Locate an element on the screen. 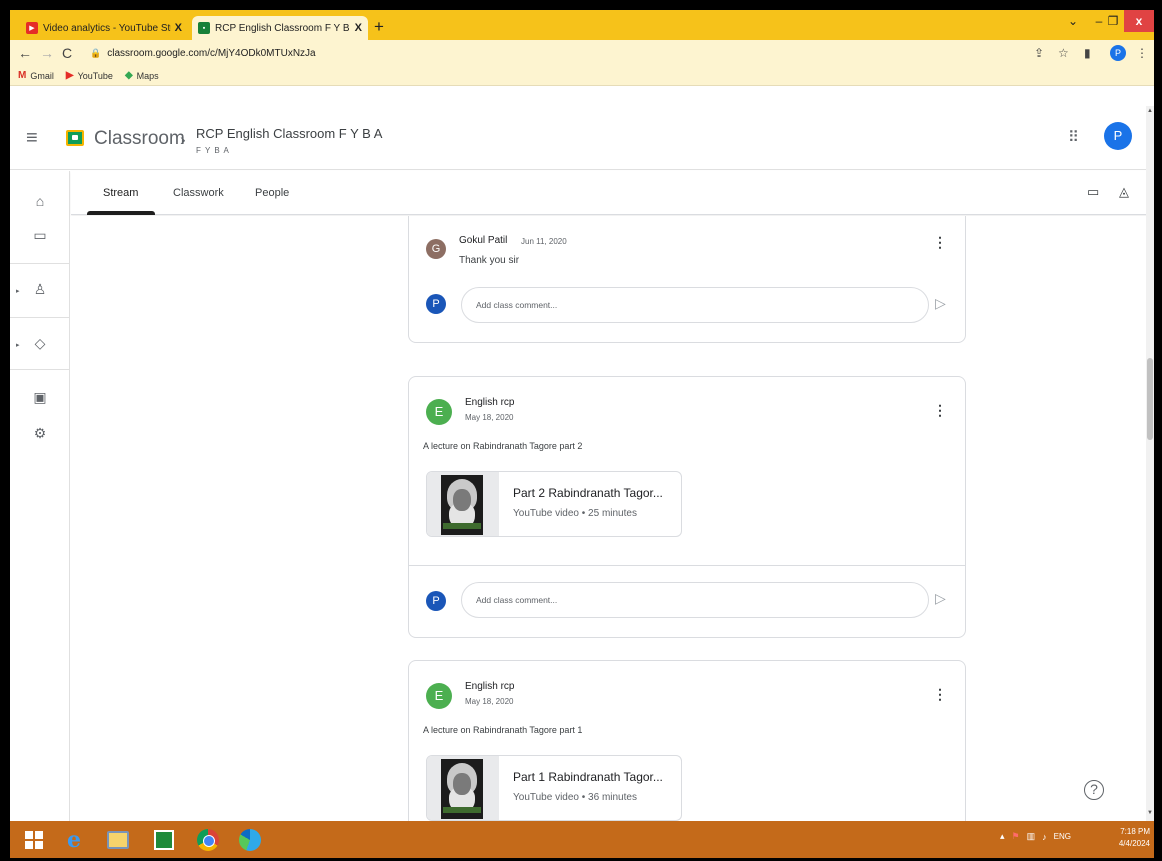  tab-search-icon: ⌄ is located at coordinates (1073, 21).